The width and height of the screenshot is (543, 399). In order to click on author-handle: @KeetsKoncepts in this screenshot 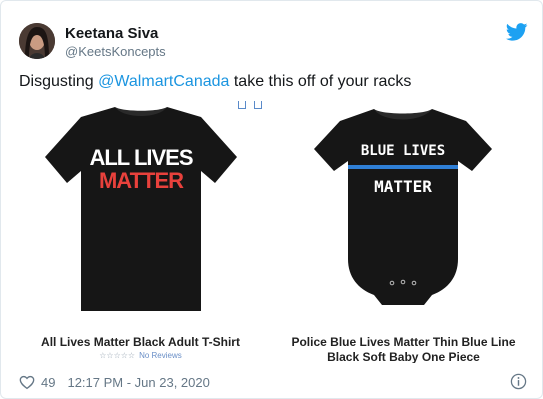, I will do `click(115, 51)`.